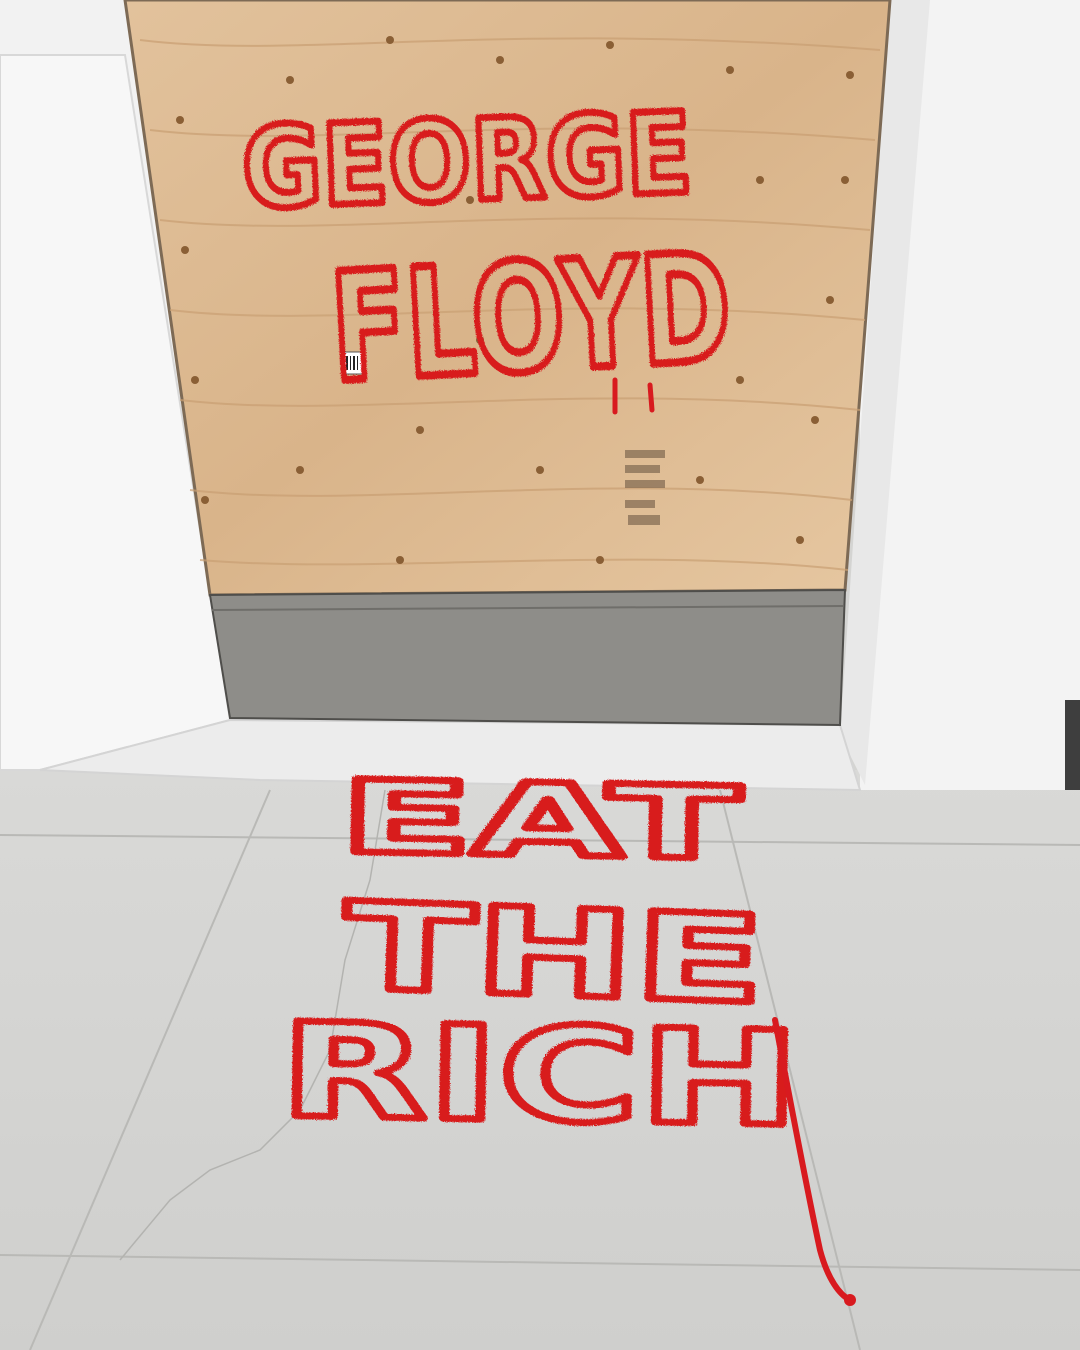 The height and width of the screenshot is (1350, 1080). Describe the element at coordinates (540, 821) in the screenshot. I see `graffiti-eat: EAT` at that location.